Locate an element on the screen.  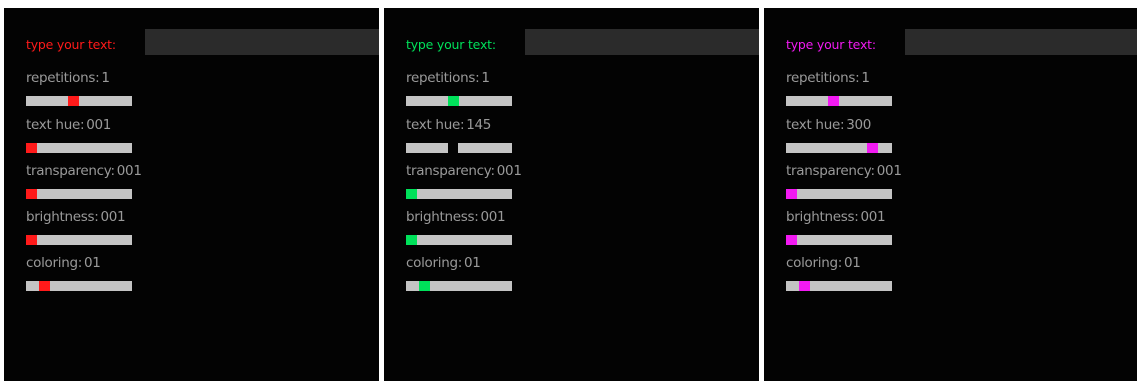
text-hue-value: 300 is located at coordinates (859, 125).